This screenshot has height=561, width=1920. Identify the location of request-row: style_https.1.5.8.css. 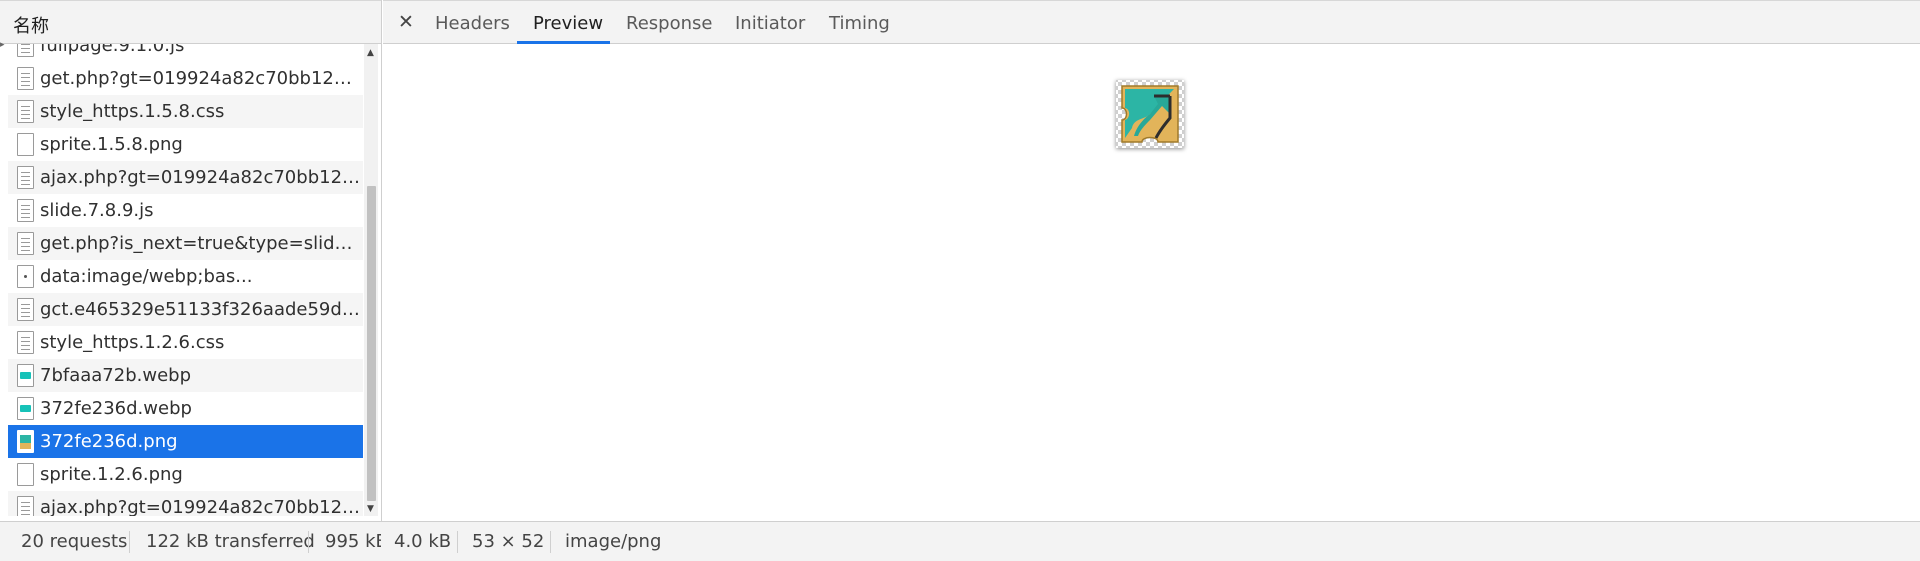
(185, 111).